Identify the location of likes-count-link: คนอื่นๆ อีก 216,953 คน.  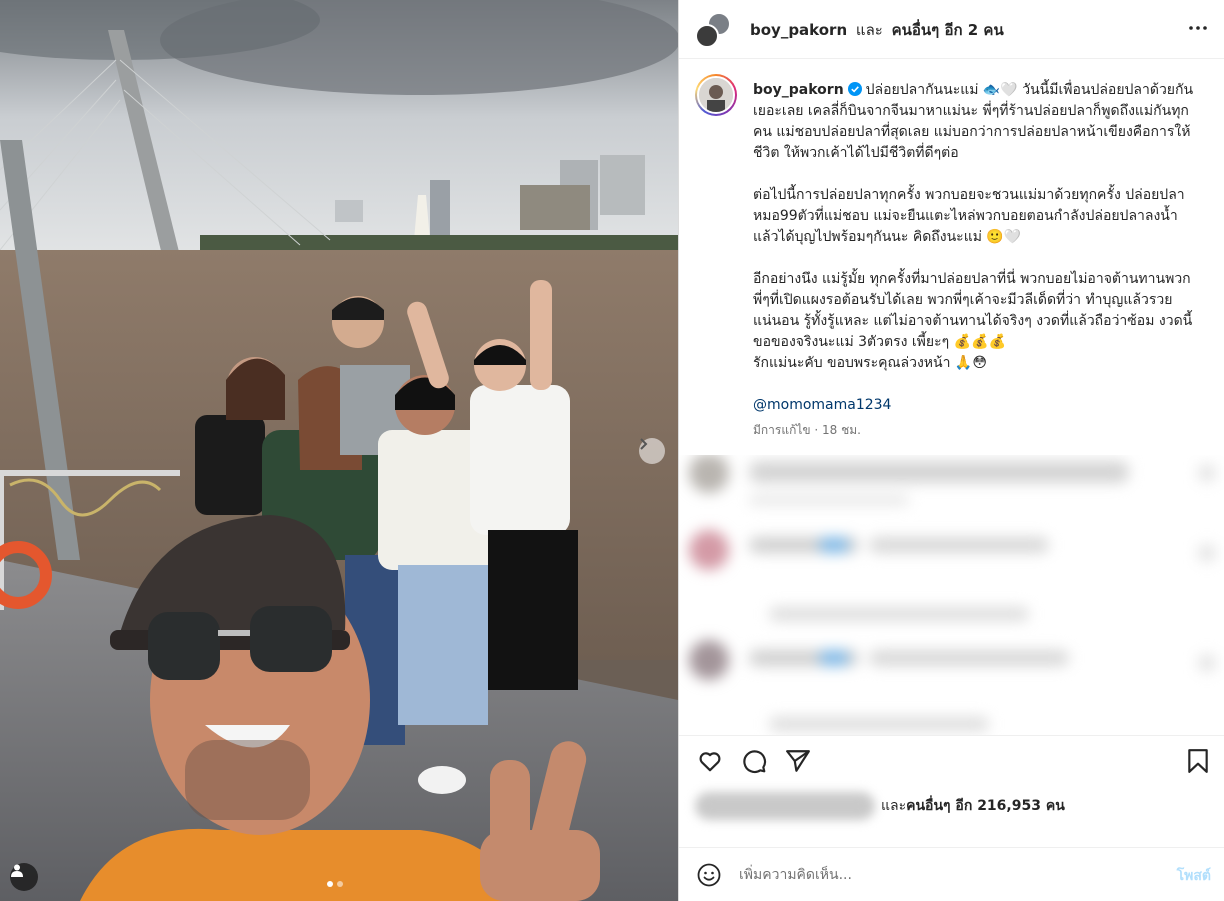
(985, 806).